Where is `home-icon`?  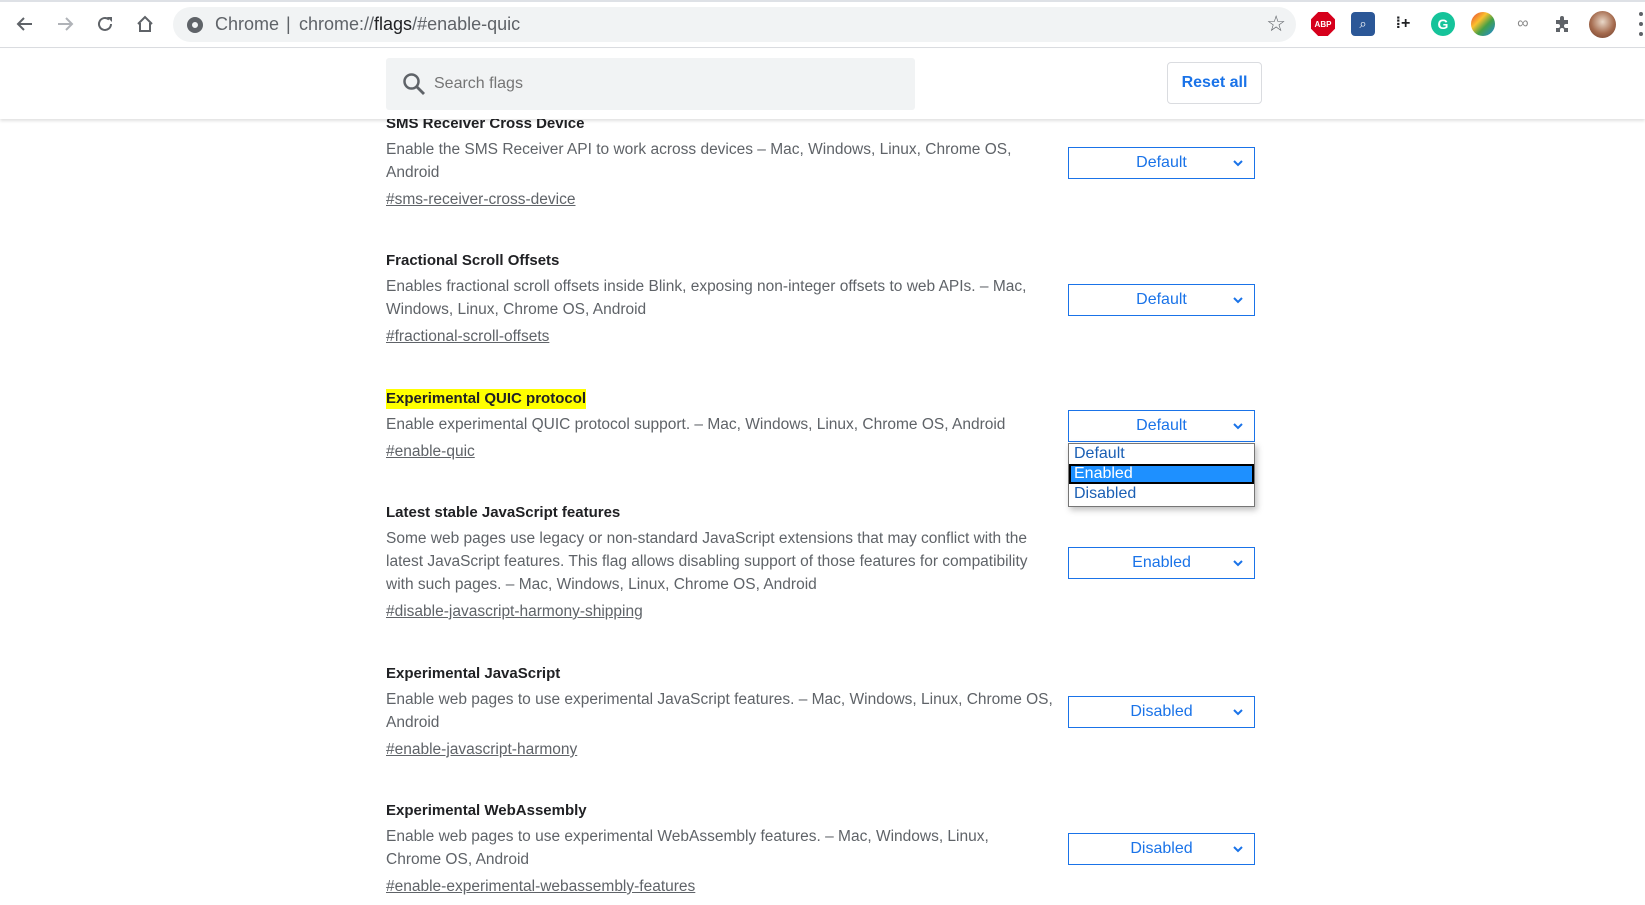
home-icon is located at coordinates (145, 23).